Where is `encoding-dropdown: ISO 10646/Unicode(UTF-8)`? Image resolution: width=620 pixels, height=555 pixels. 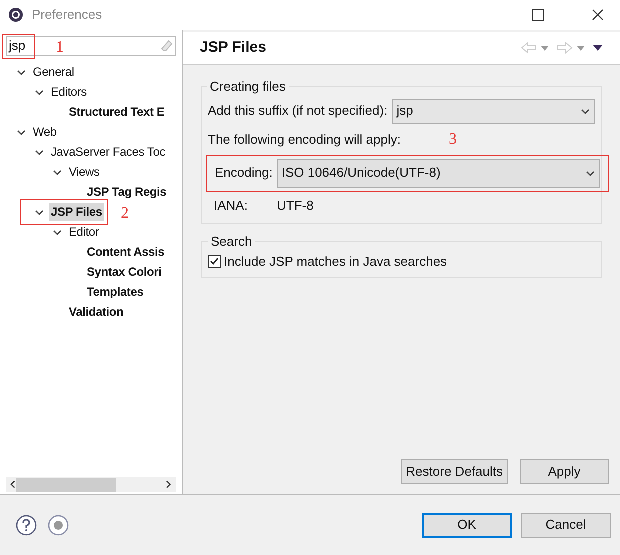
encoding-dropdown: ISO 10646/Unicode(UTF-8) is located at coordinates (438, 173).